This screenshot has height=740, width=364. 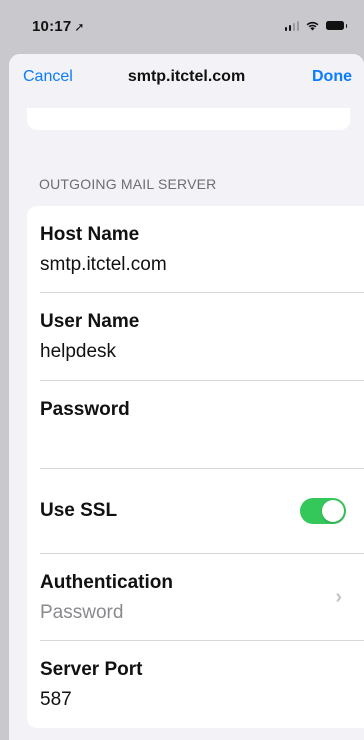 I want to click on authentication-value: Password, so click(x=82, y=612).